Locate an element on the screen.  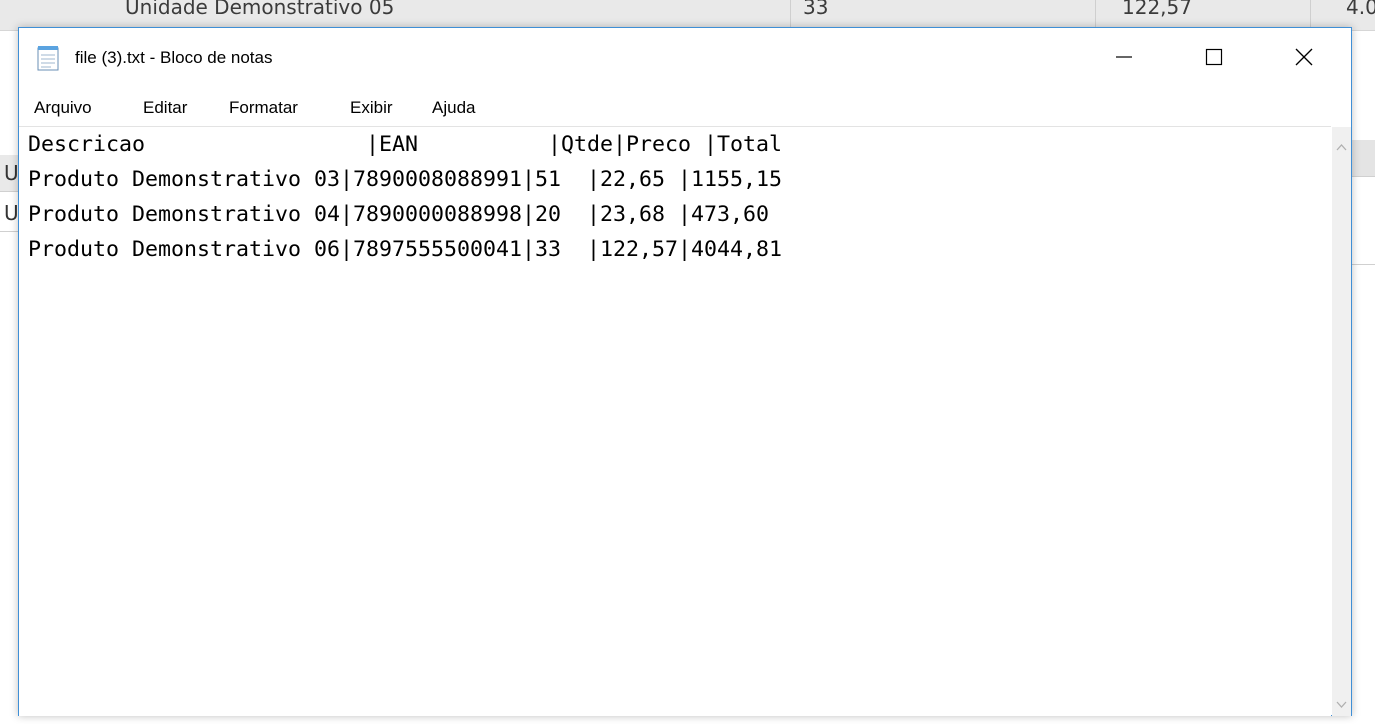
maximize-button is located at coordinates (1214, 59).